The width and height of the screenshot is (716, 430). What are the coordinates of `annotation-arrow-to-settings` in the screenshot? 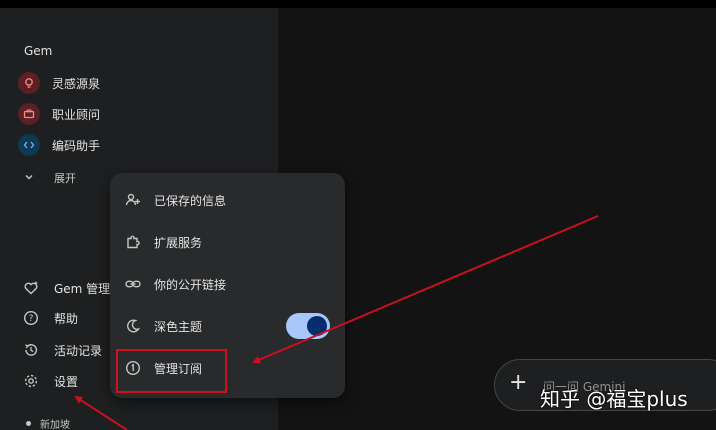 It's located at (101, 412).